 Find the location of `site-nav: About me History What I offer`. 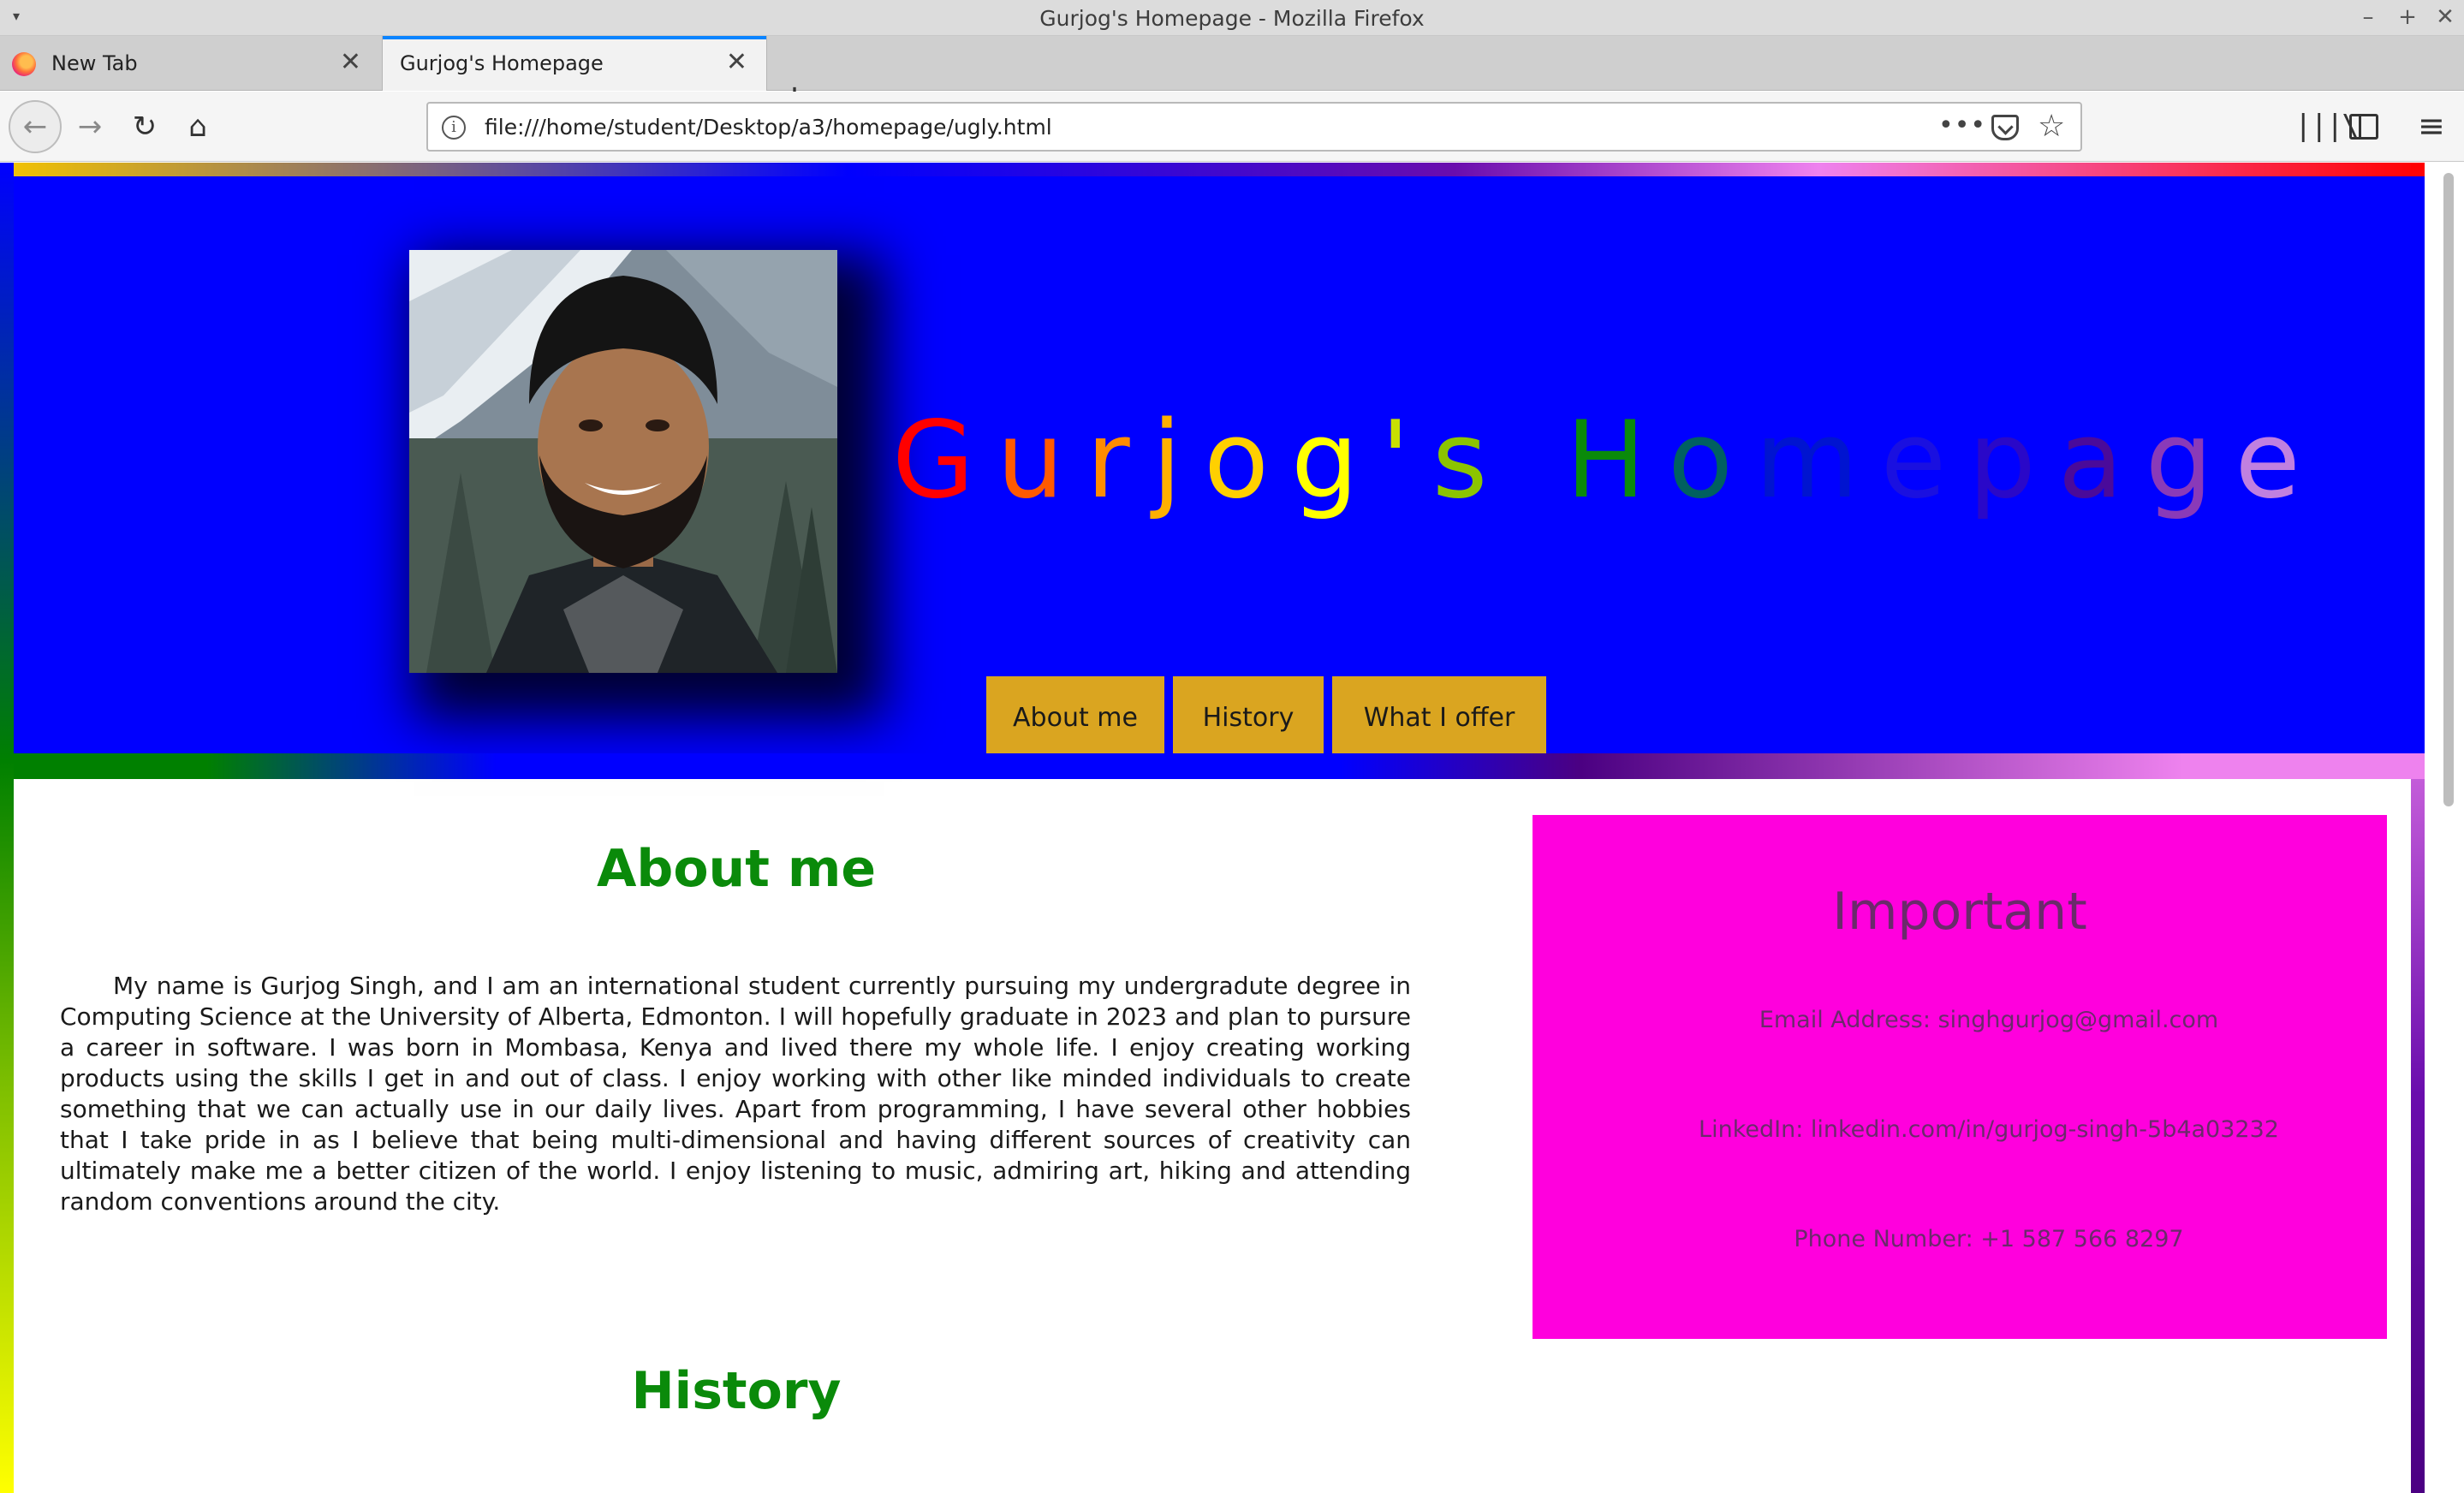

site-nav: About me History What I offer is located at coordinates (1266, 717).